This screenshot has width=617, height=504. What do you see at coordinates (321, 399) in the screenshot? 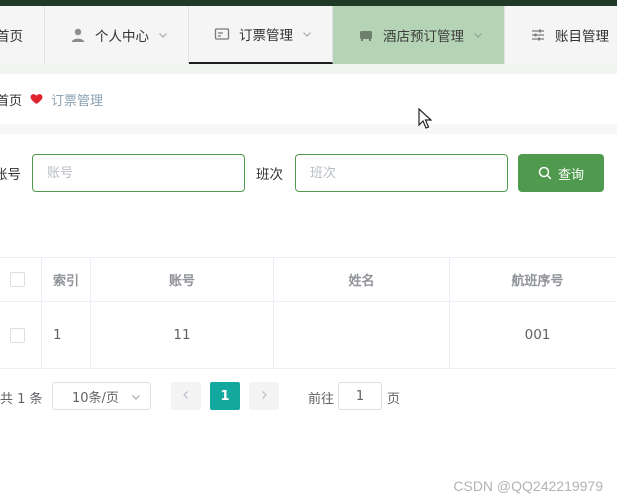
I see `goto-prefix: 前往` at bounding box center [321, 399].